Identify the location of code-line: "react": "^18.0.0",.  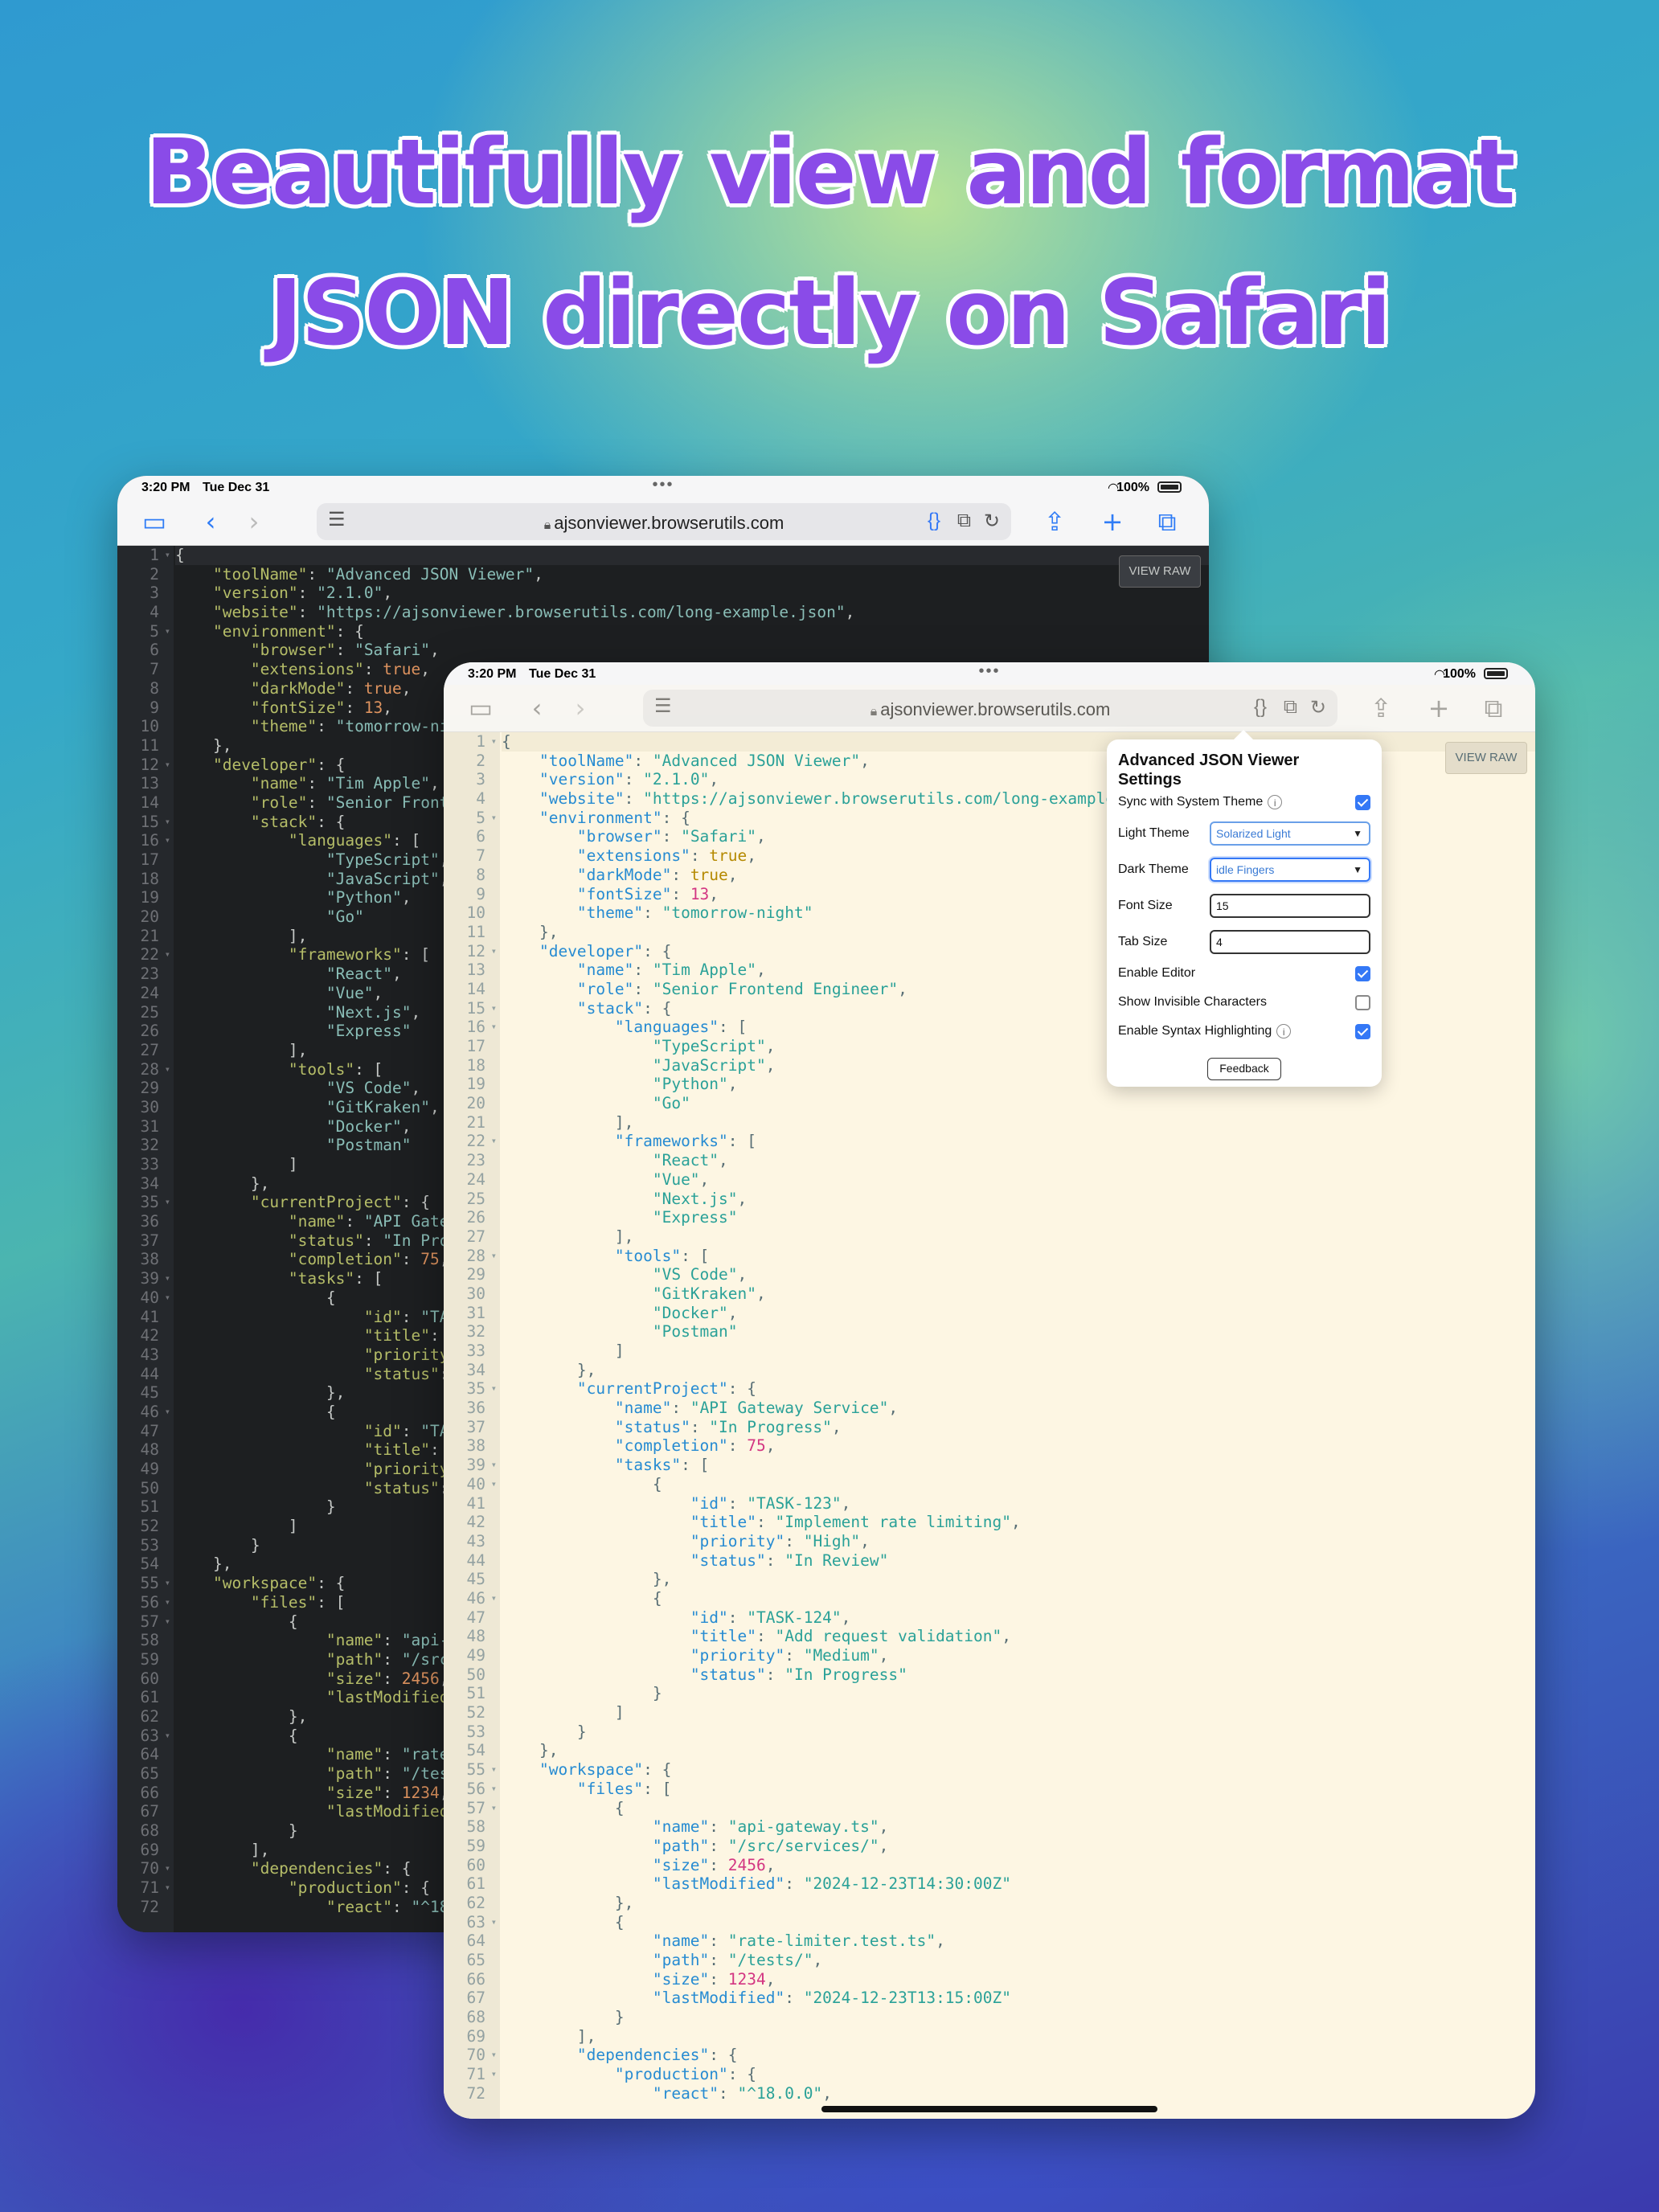
(1018, 2093).